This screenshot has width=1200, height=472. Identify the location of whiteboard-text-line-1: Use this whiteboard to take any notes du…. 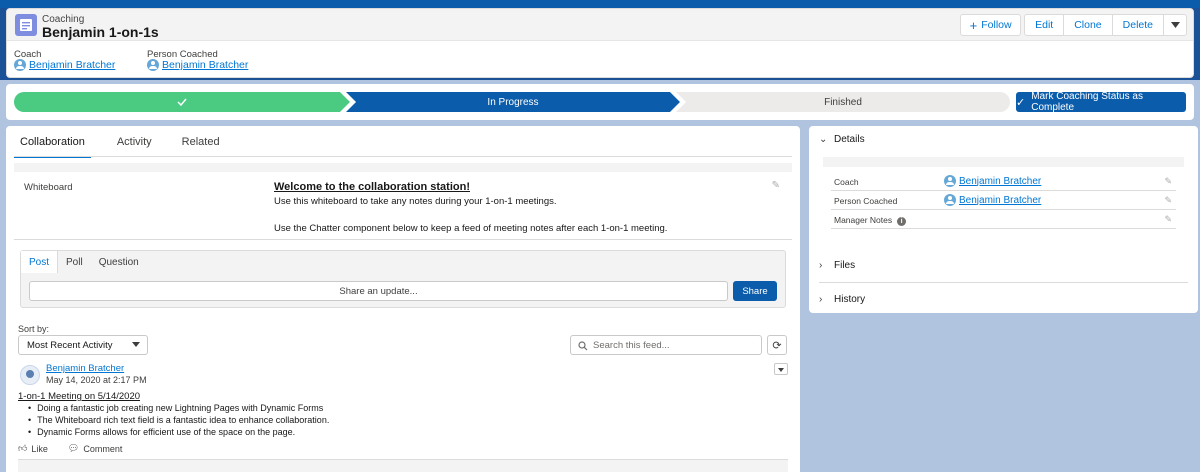
(415, 201).